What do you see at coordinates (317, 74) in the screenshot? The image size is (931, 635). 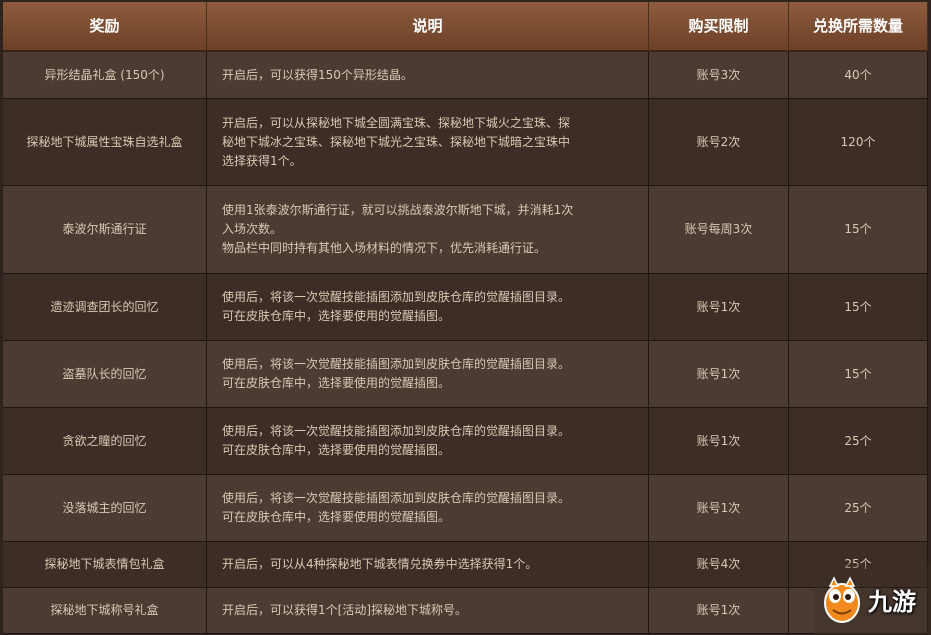 I see `description-line: 开启后，可以获得150个异形结晶。` at bounding box center [317, 74].